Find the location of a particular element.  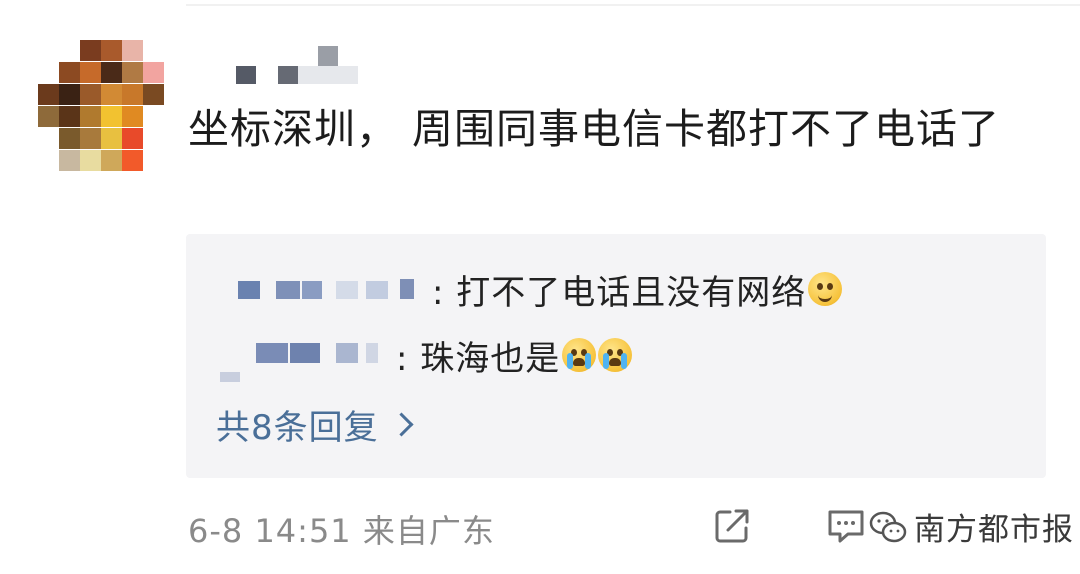

reply-row: : 珠海也是 is located at coordinates (409, 356).